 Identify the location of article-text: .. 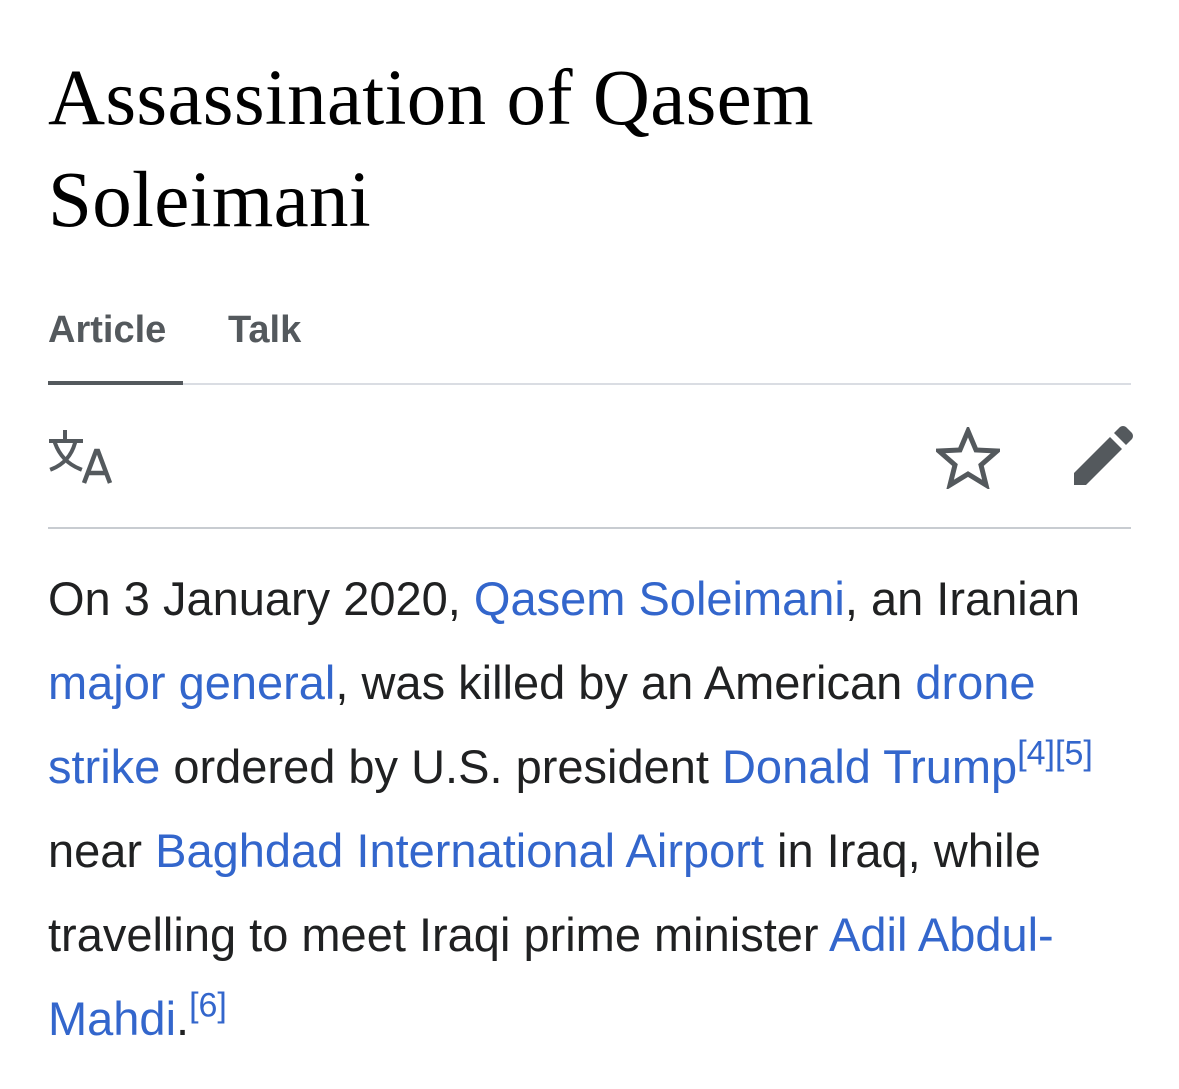
(183, 1018).